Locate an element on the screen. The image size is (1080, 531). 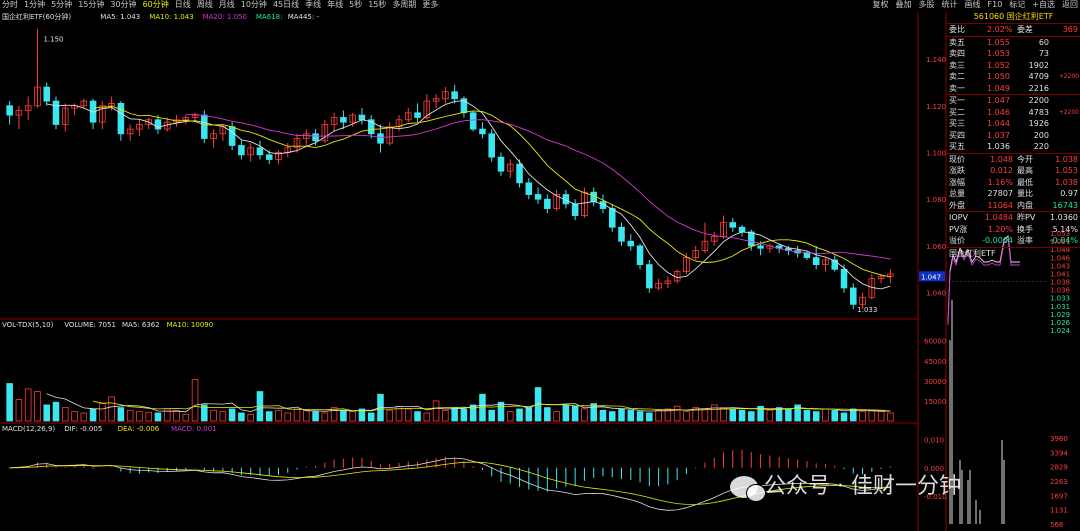
y-tick-label: 60000 is located at coordinates (935, 342).